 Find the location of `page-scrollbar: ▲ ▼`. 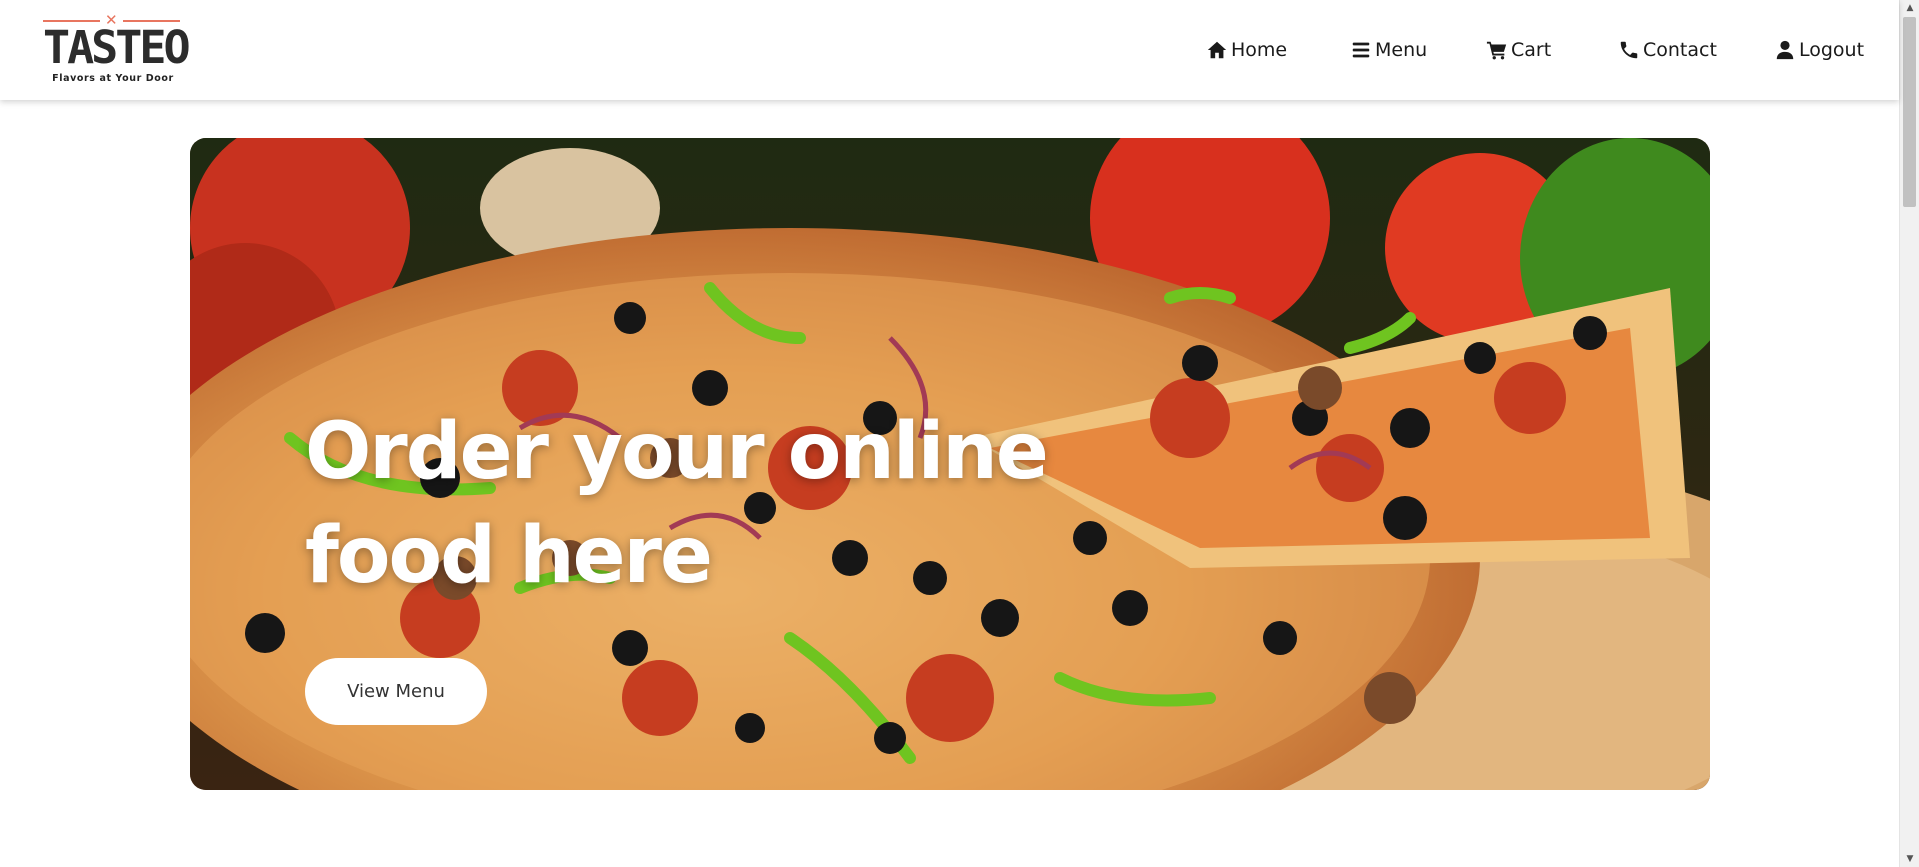

page-scrollbar: ▲ ▼ is located at coordinates (1909, 433).